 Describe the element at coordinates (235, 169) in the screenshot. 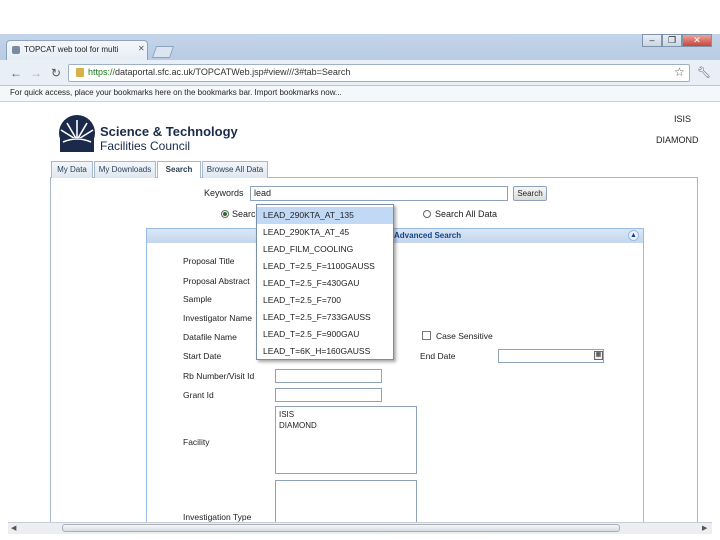

I see `tab-browse-all-data: Browse All Data` at that location.